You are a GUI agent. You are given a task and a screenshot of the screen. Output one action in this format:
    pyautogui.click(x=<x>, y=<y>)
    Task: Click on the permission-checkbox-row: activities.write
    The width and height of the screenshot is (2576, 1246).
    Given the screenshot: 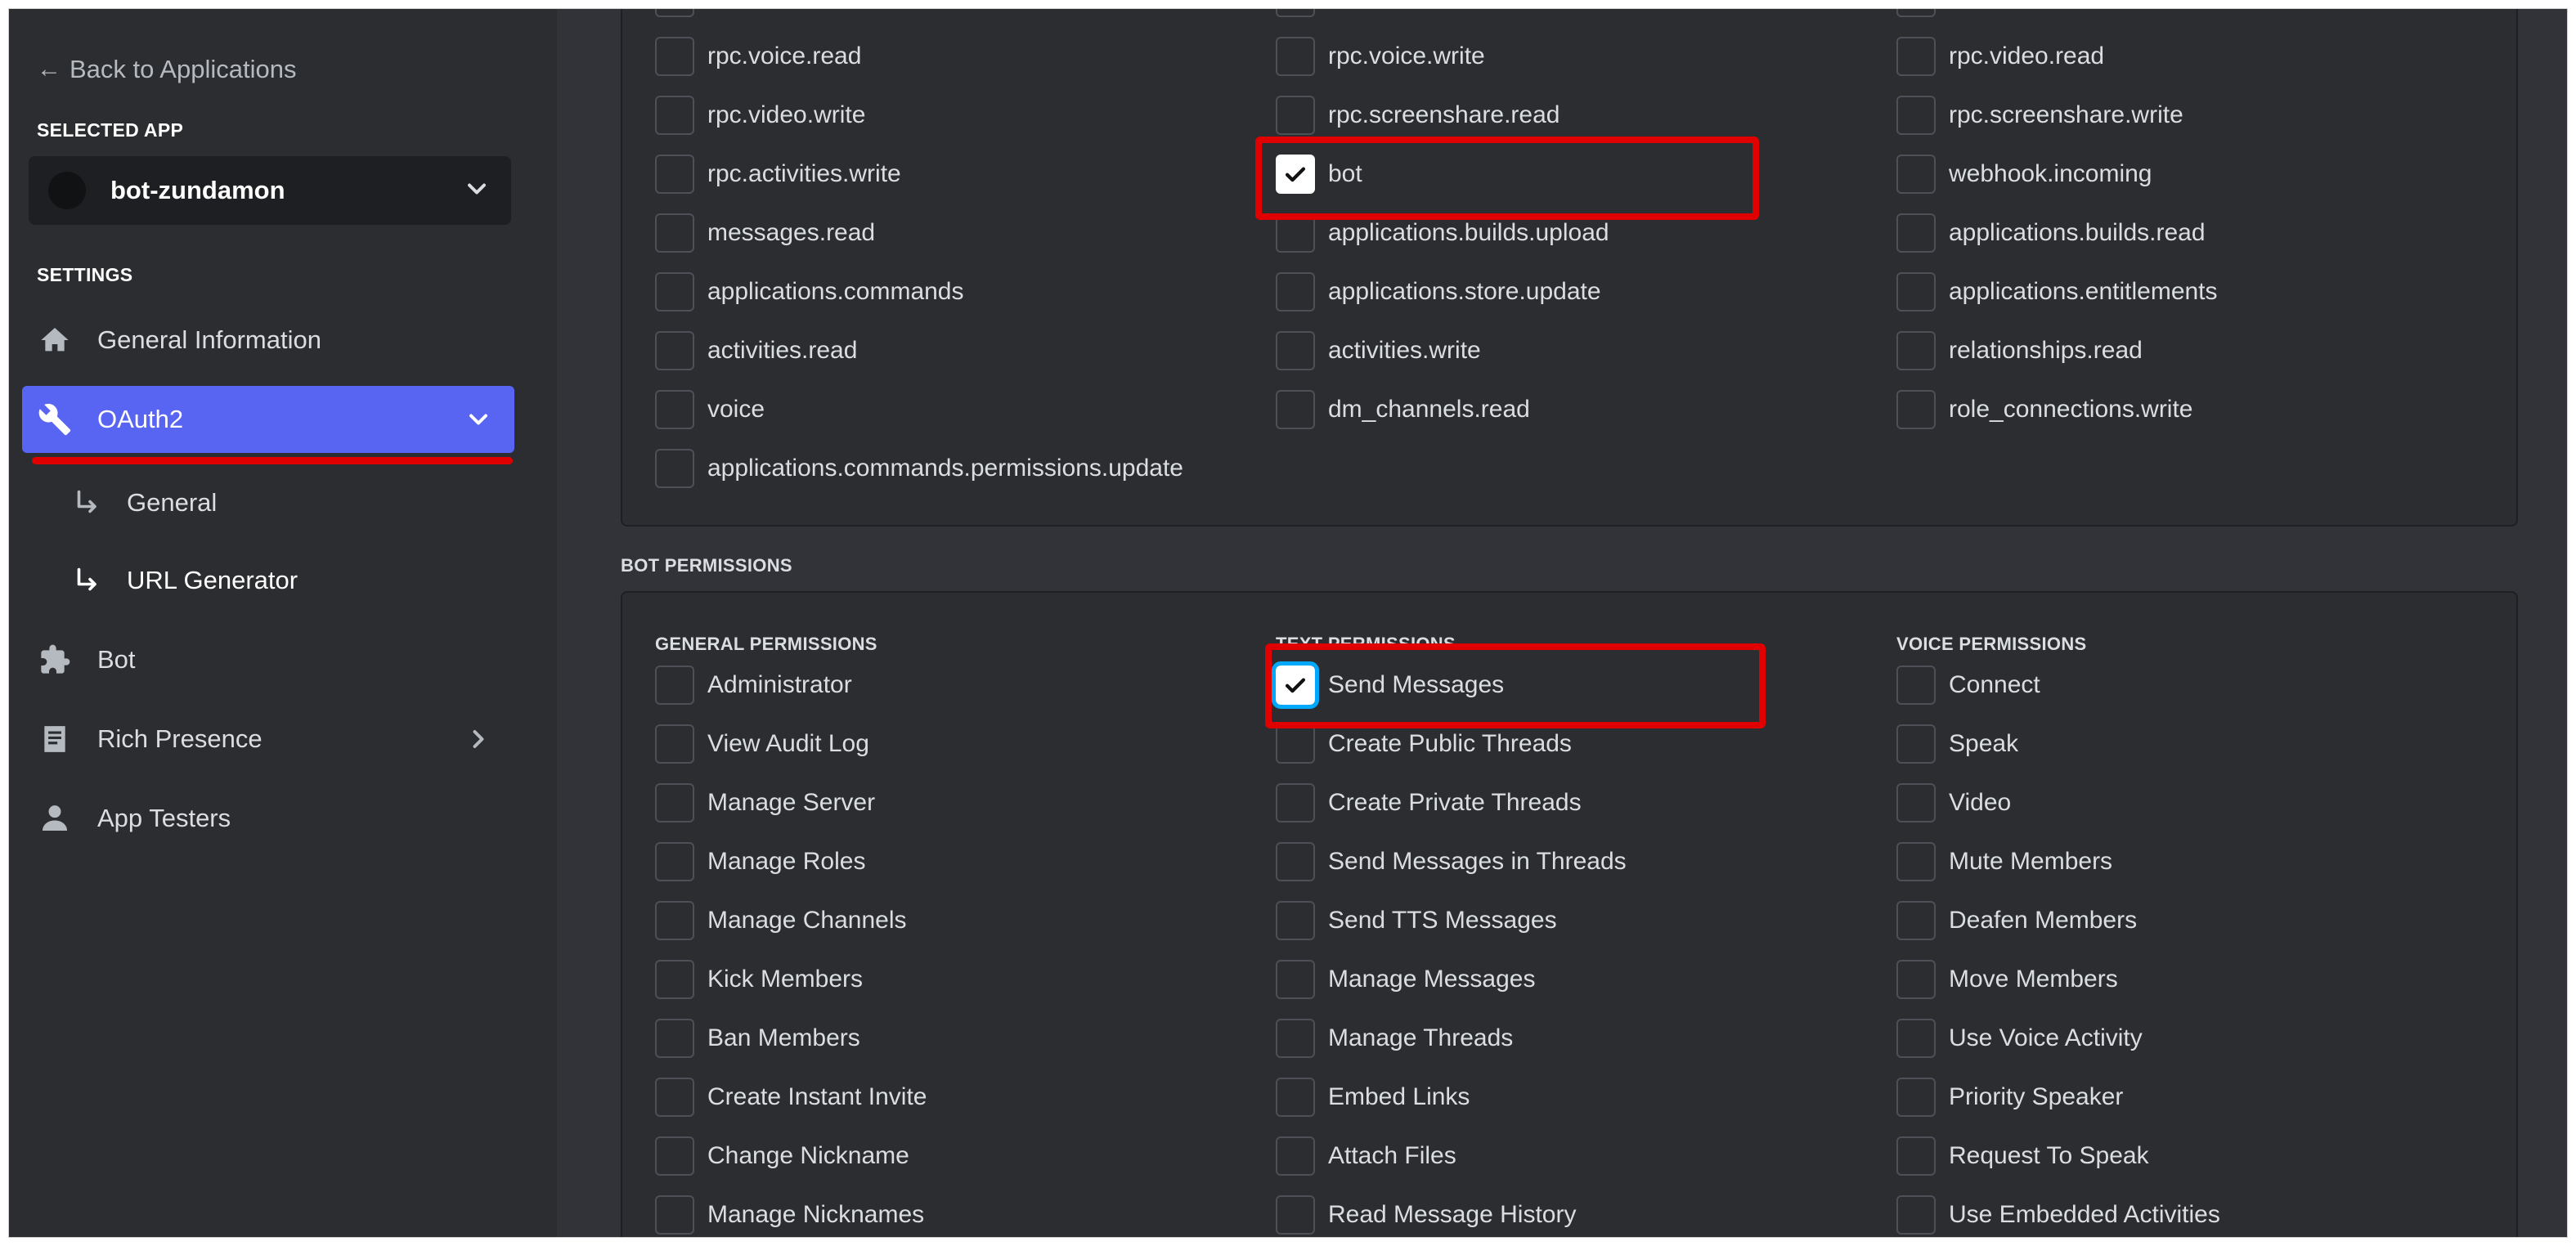 What is the action you would take?
    pyautogui.click(x=1378, y=350)
    